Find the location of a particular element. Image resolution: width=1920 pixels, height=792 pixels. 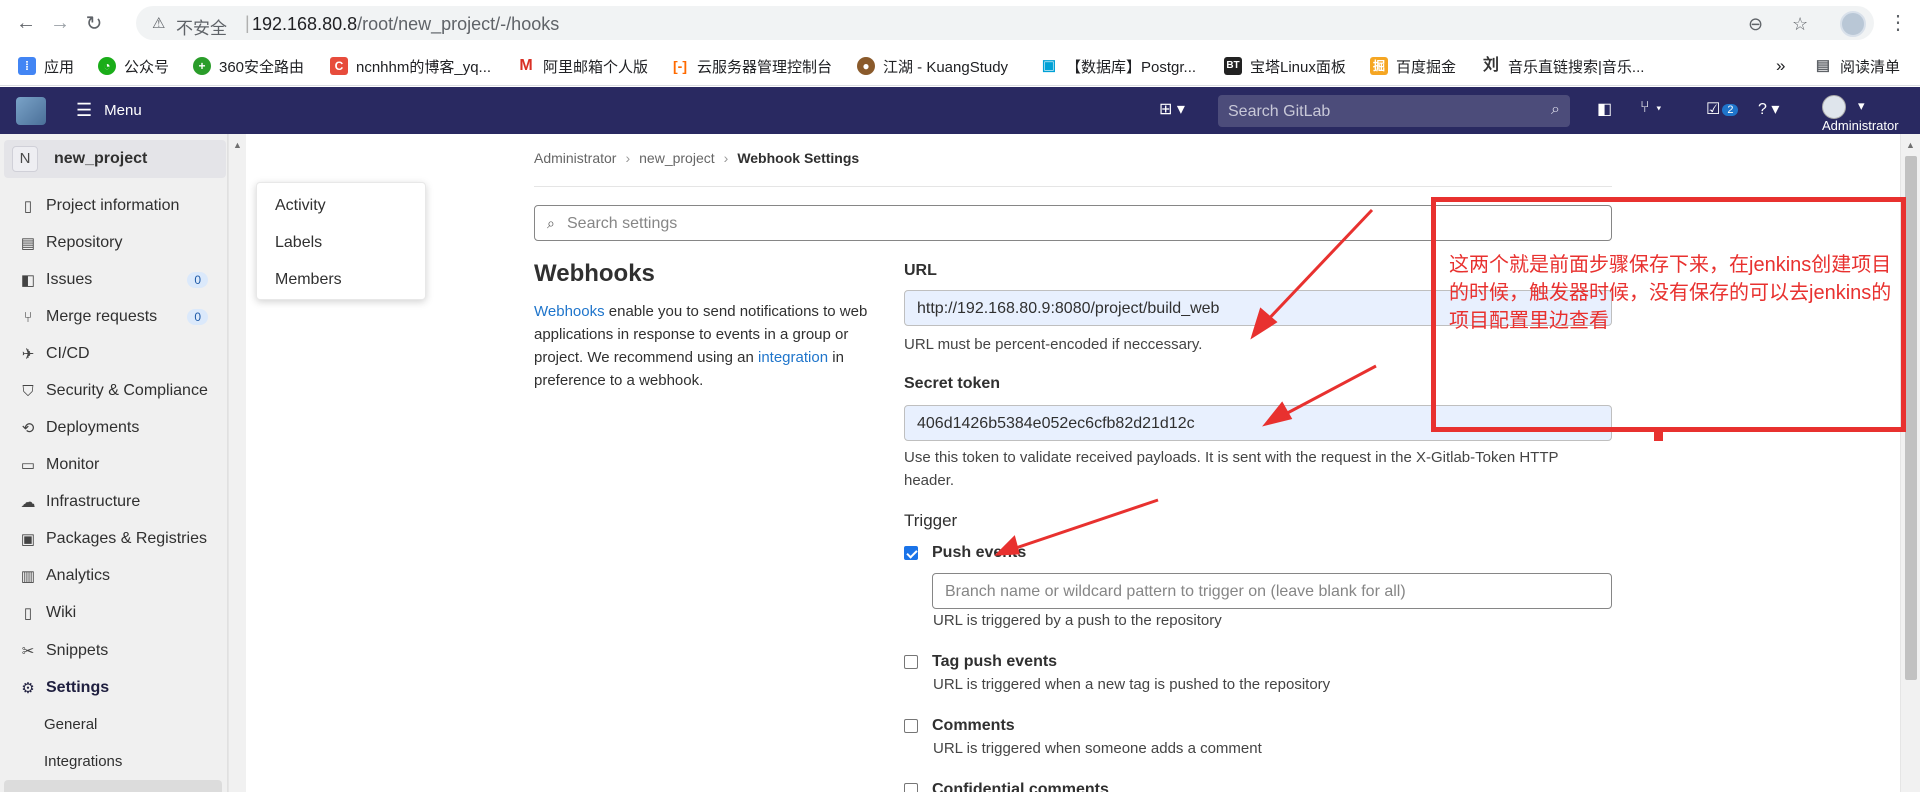

wiki-icon: ▯ is located at coordinates (28, 613).